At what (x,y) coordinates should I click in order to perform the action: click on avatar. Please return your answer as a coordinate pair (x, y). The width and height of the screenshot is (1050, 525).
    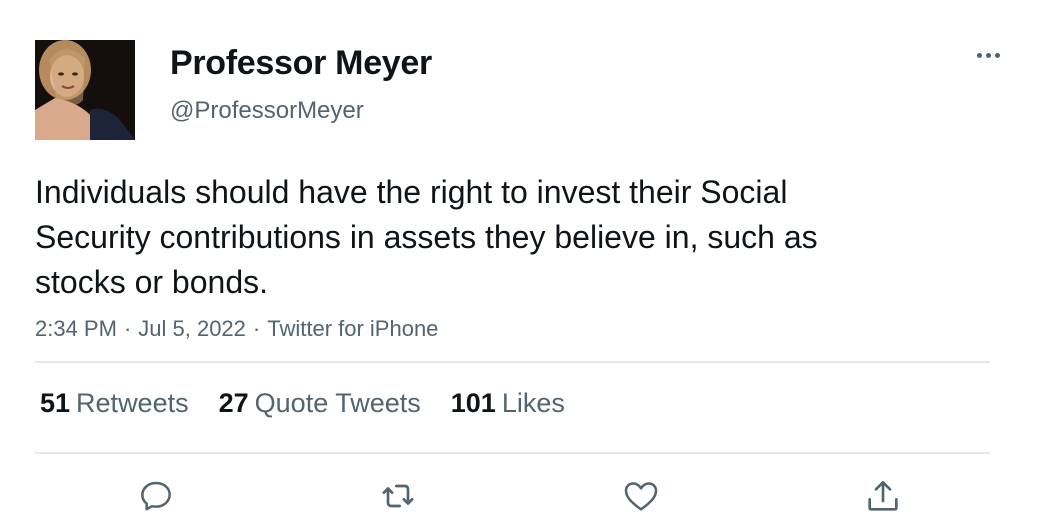
    Looking at the image, I should click on (85, 90).